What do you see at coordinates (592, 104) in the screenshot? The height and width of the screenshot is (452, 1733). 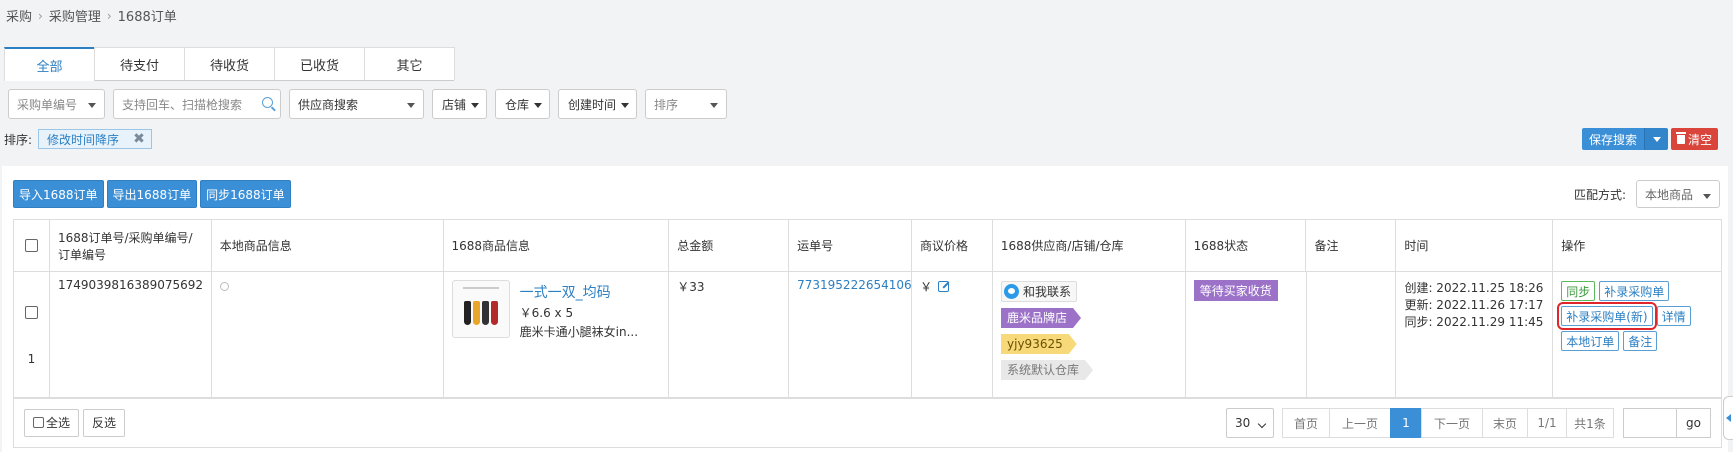 I see `created-time-label: 创建时间` at bounding box center [592, 104].